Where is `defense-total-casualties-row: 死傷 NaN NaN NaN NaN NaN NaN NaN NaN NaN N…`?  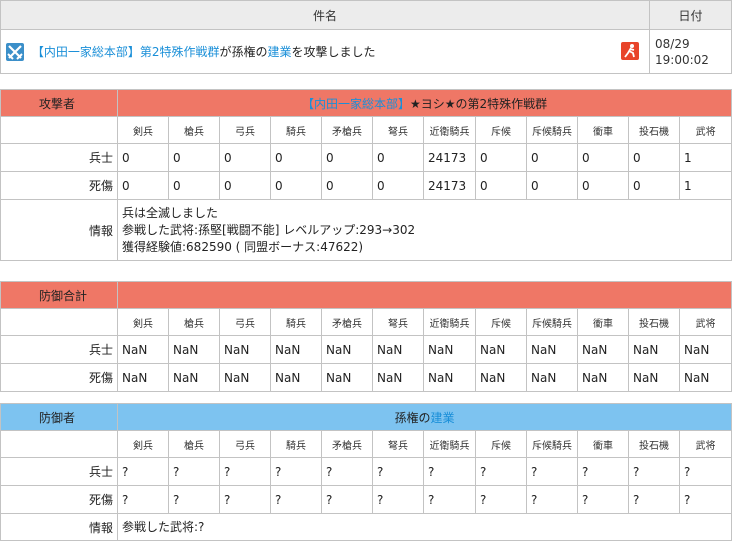
defense-total-casualties-row: 死傷 NaN NaN NaN NaN NaN NaN NaN NaN NaN N… is located at coordinates (366, 377).